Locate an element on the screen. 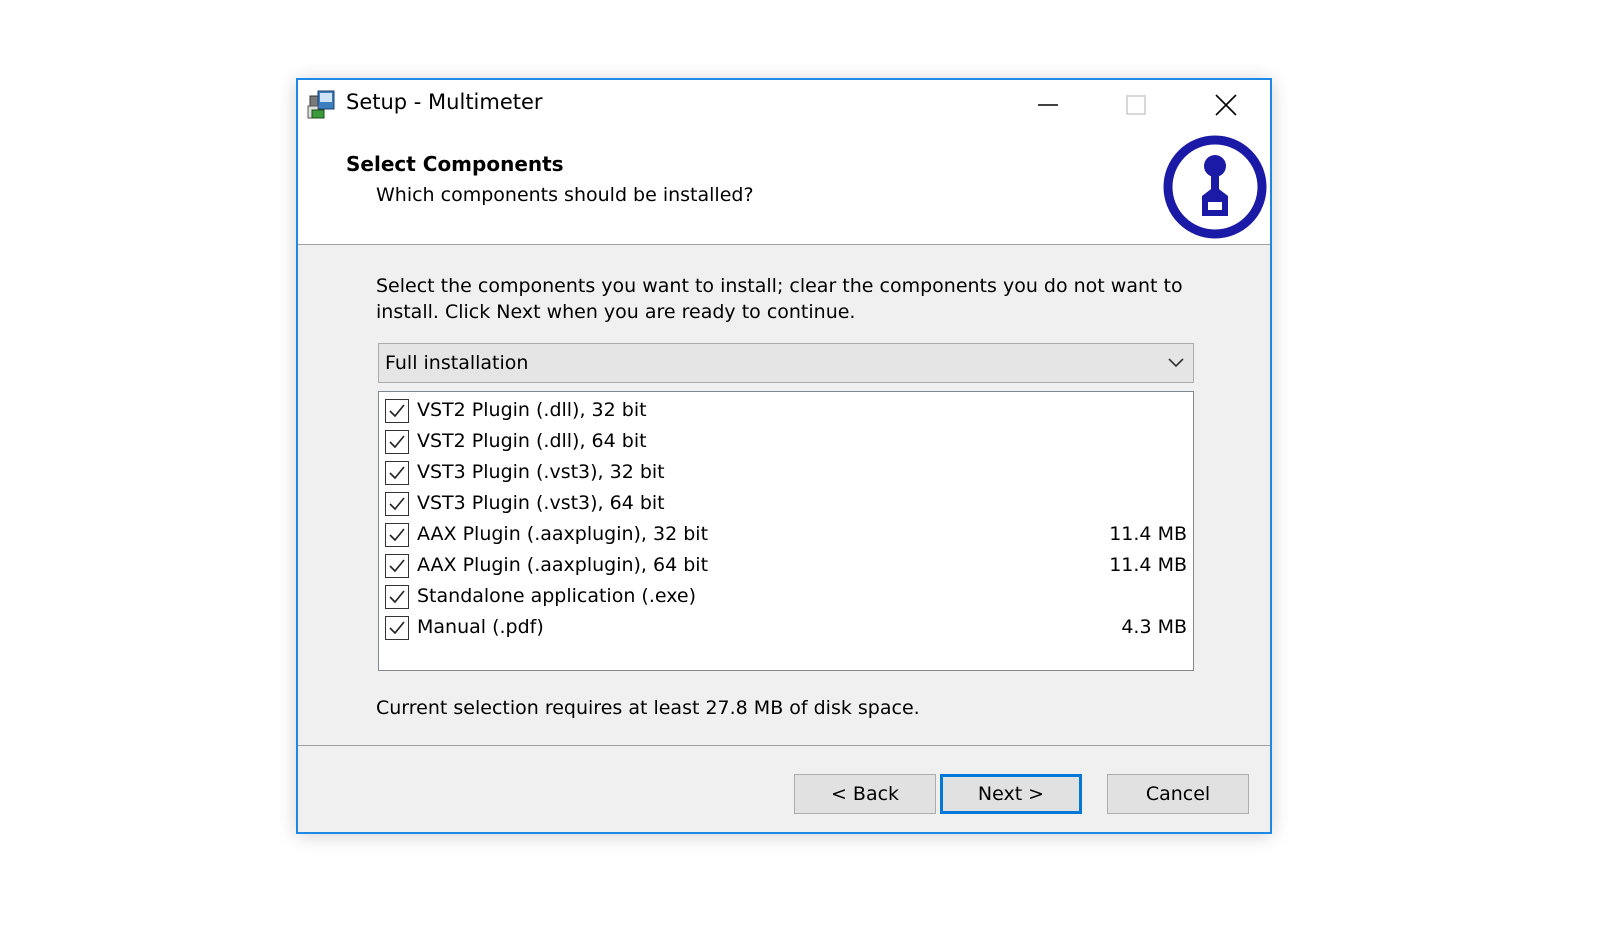 This screenshot has width=1600, height=942. maximize-icon is located at coordinates (1136, 105).